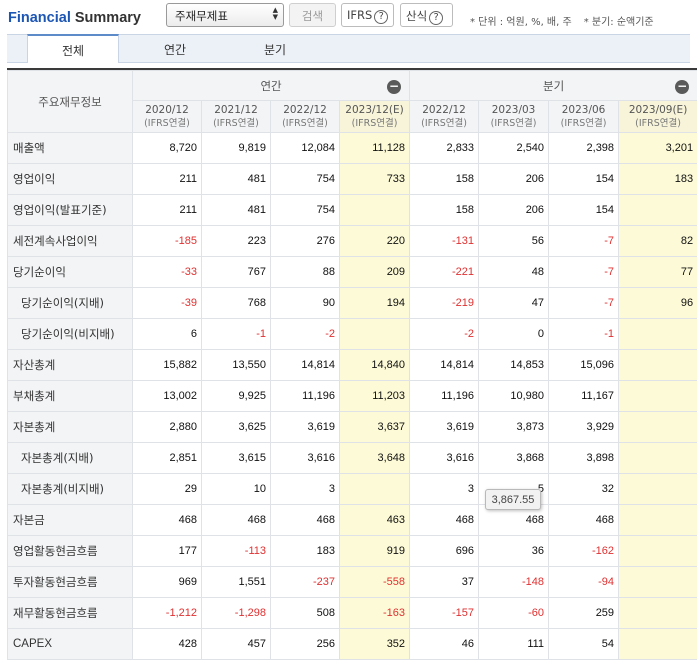  Describe the element at coordinates (305, 210) in the screenshot. I see `value-cell: 754` at that location.